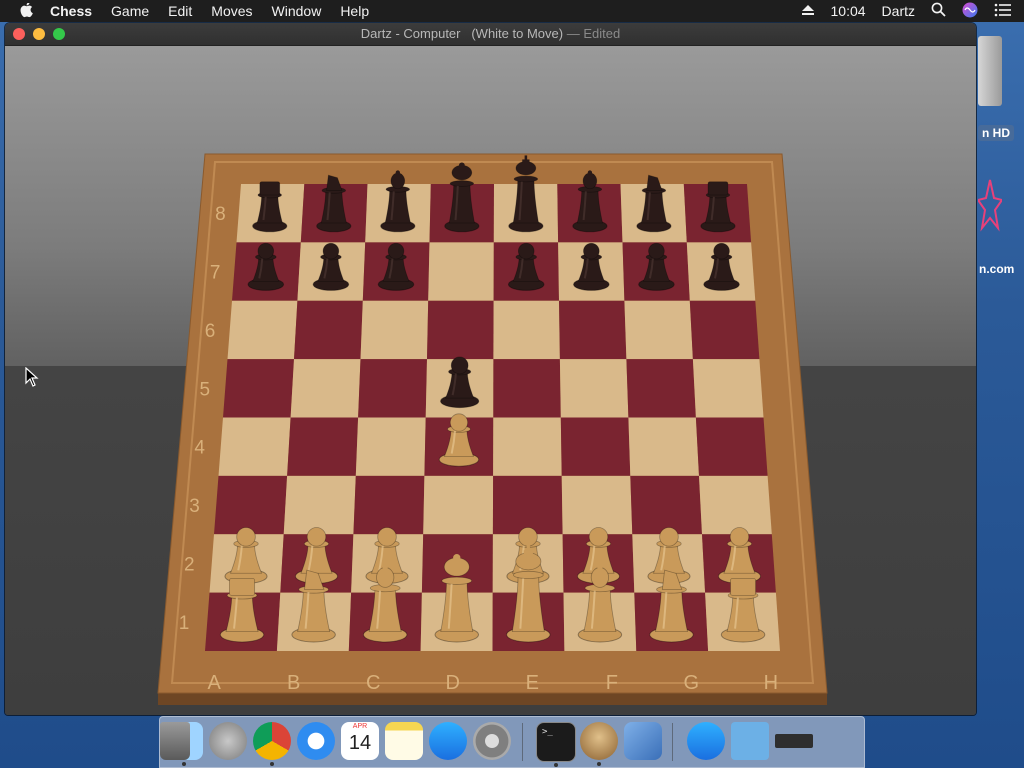 The width and height of the screenshot is (1024, 768). Describe the element at coordinates (360, 726) in the screenshot. I see `calendar-month: APR` at that location.